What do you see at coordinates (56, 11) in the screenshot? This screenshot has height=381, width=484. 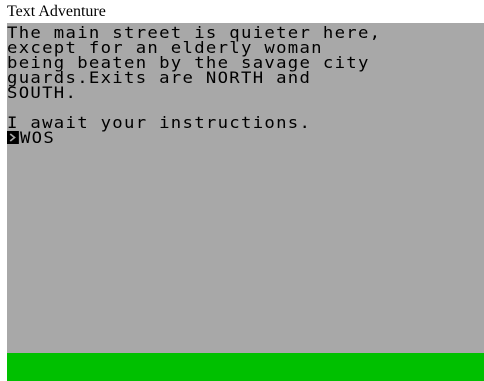 I see `window-title: Text Adventure` at bounding box center [56, 11].